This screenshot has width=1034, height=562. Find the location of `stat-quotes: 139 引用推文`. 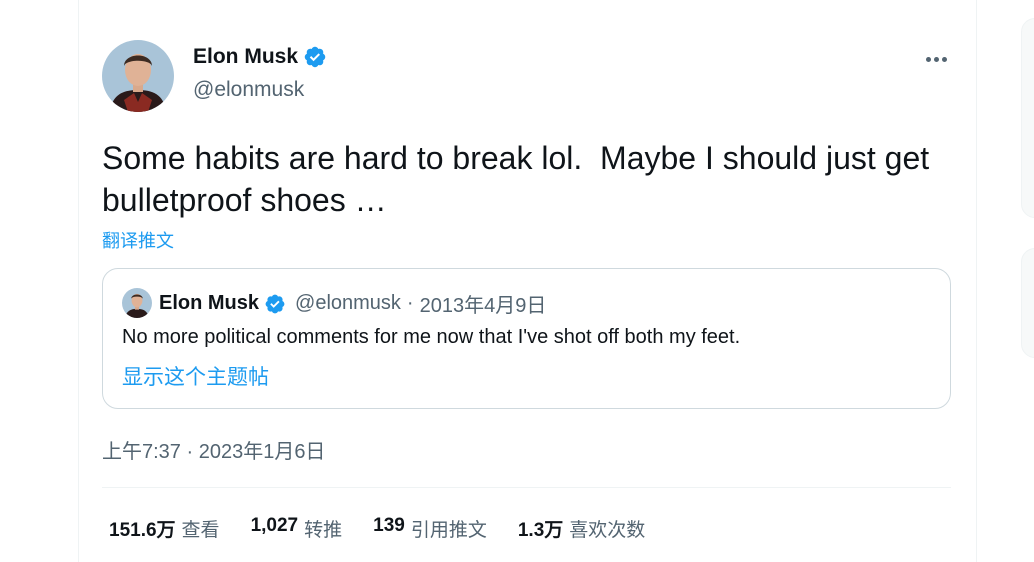

stat-quotes: 139 引用推文 is located at coordinates (430, 528).